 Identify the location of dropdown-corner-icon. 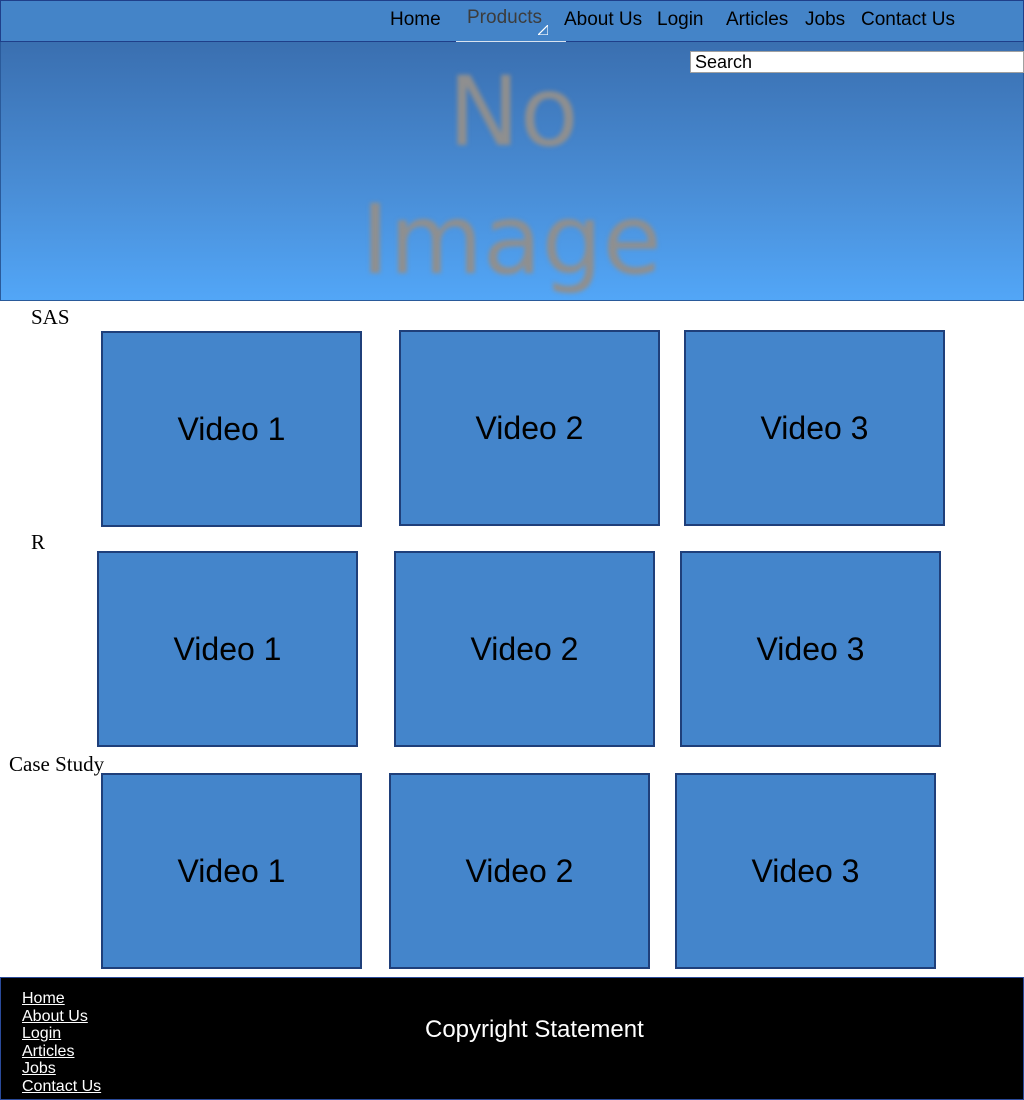
(543, 30).